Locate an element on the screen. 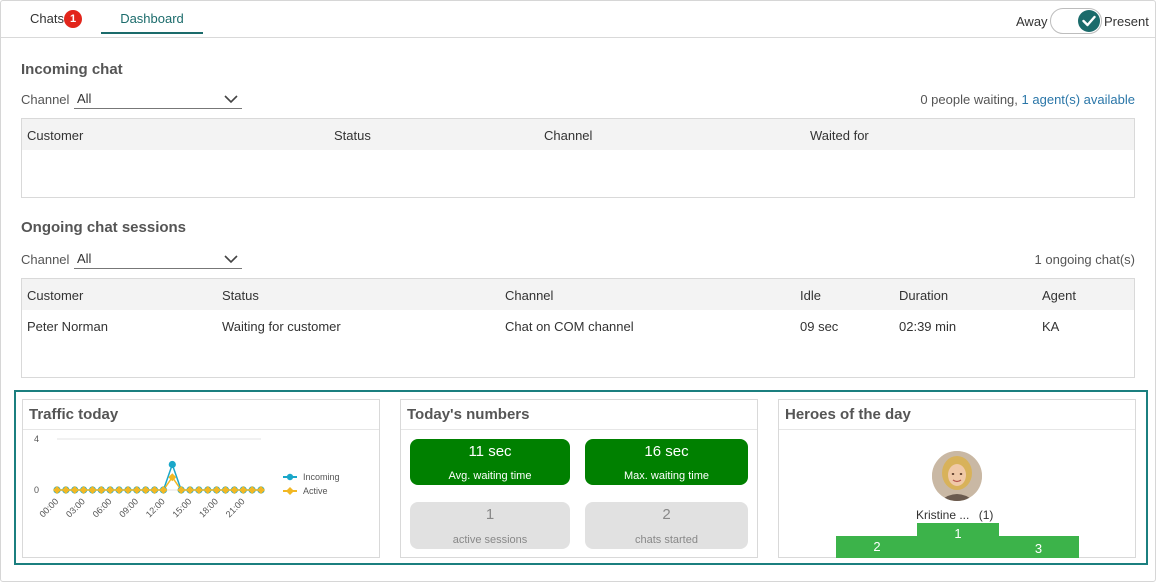  podium-second: 2 is located at coordinates (877, 547).